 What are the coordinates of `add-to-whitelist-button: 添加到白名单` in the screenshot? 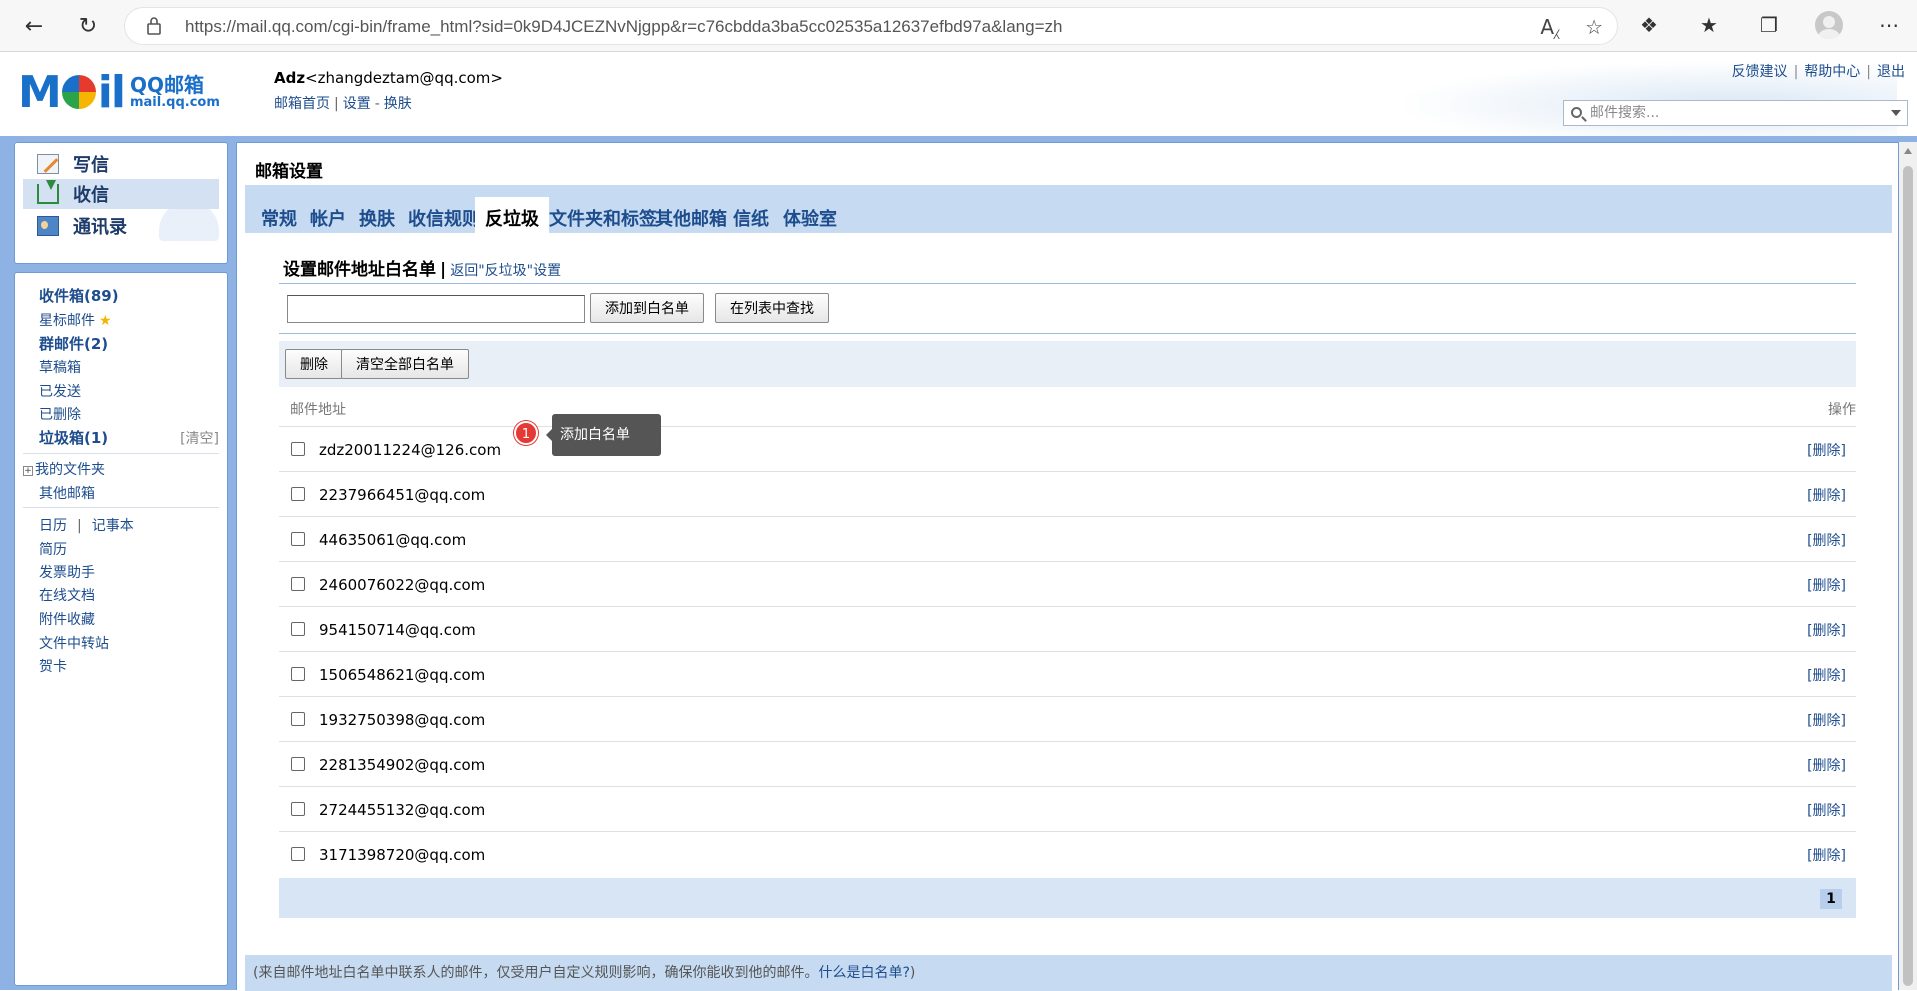 It's located at (647, 308).